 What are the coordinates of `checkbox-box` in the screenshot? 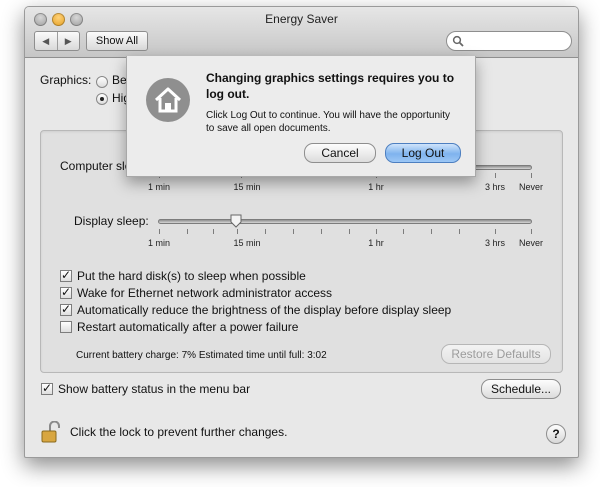 It's located at (66, 327).